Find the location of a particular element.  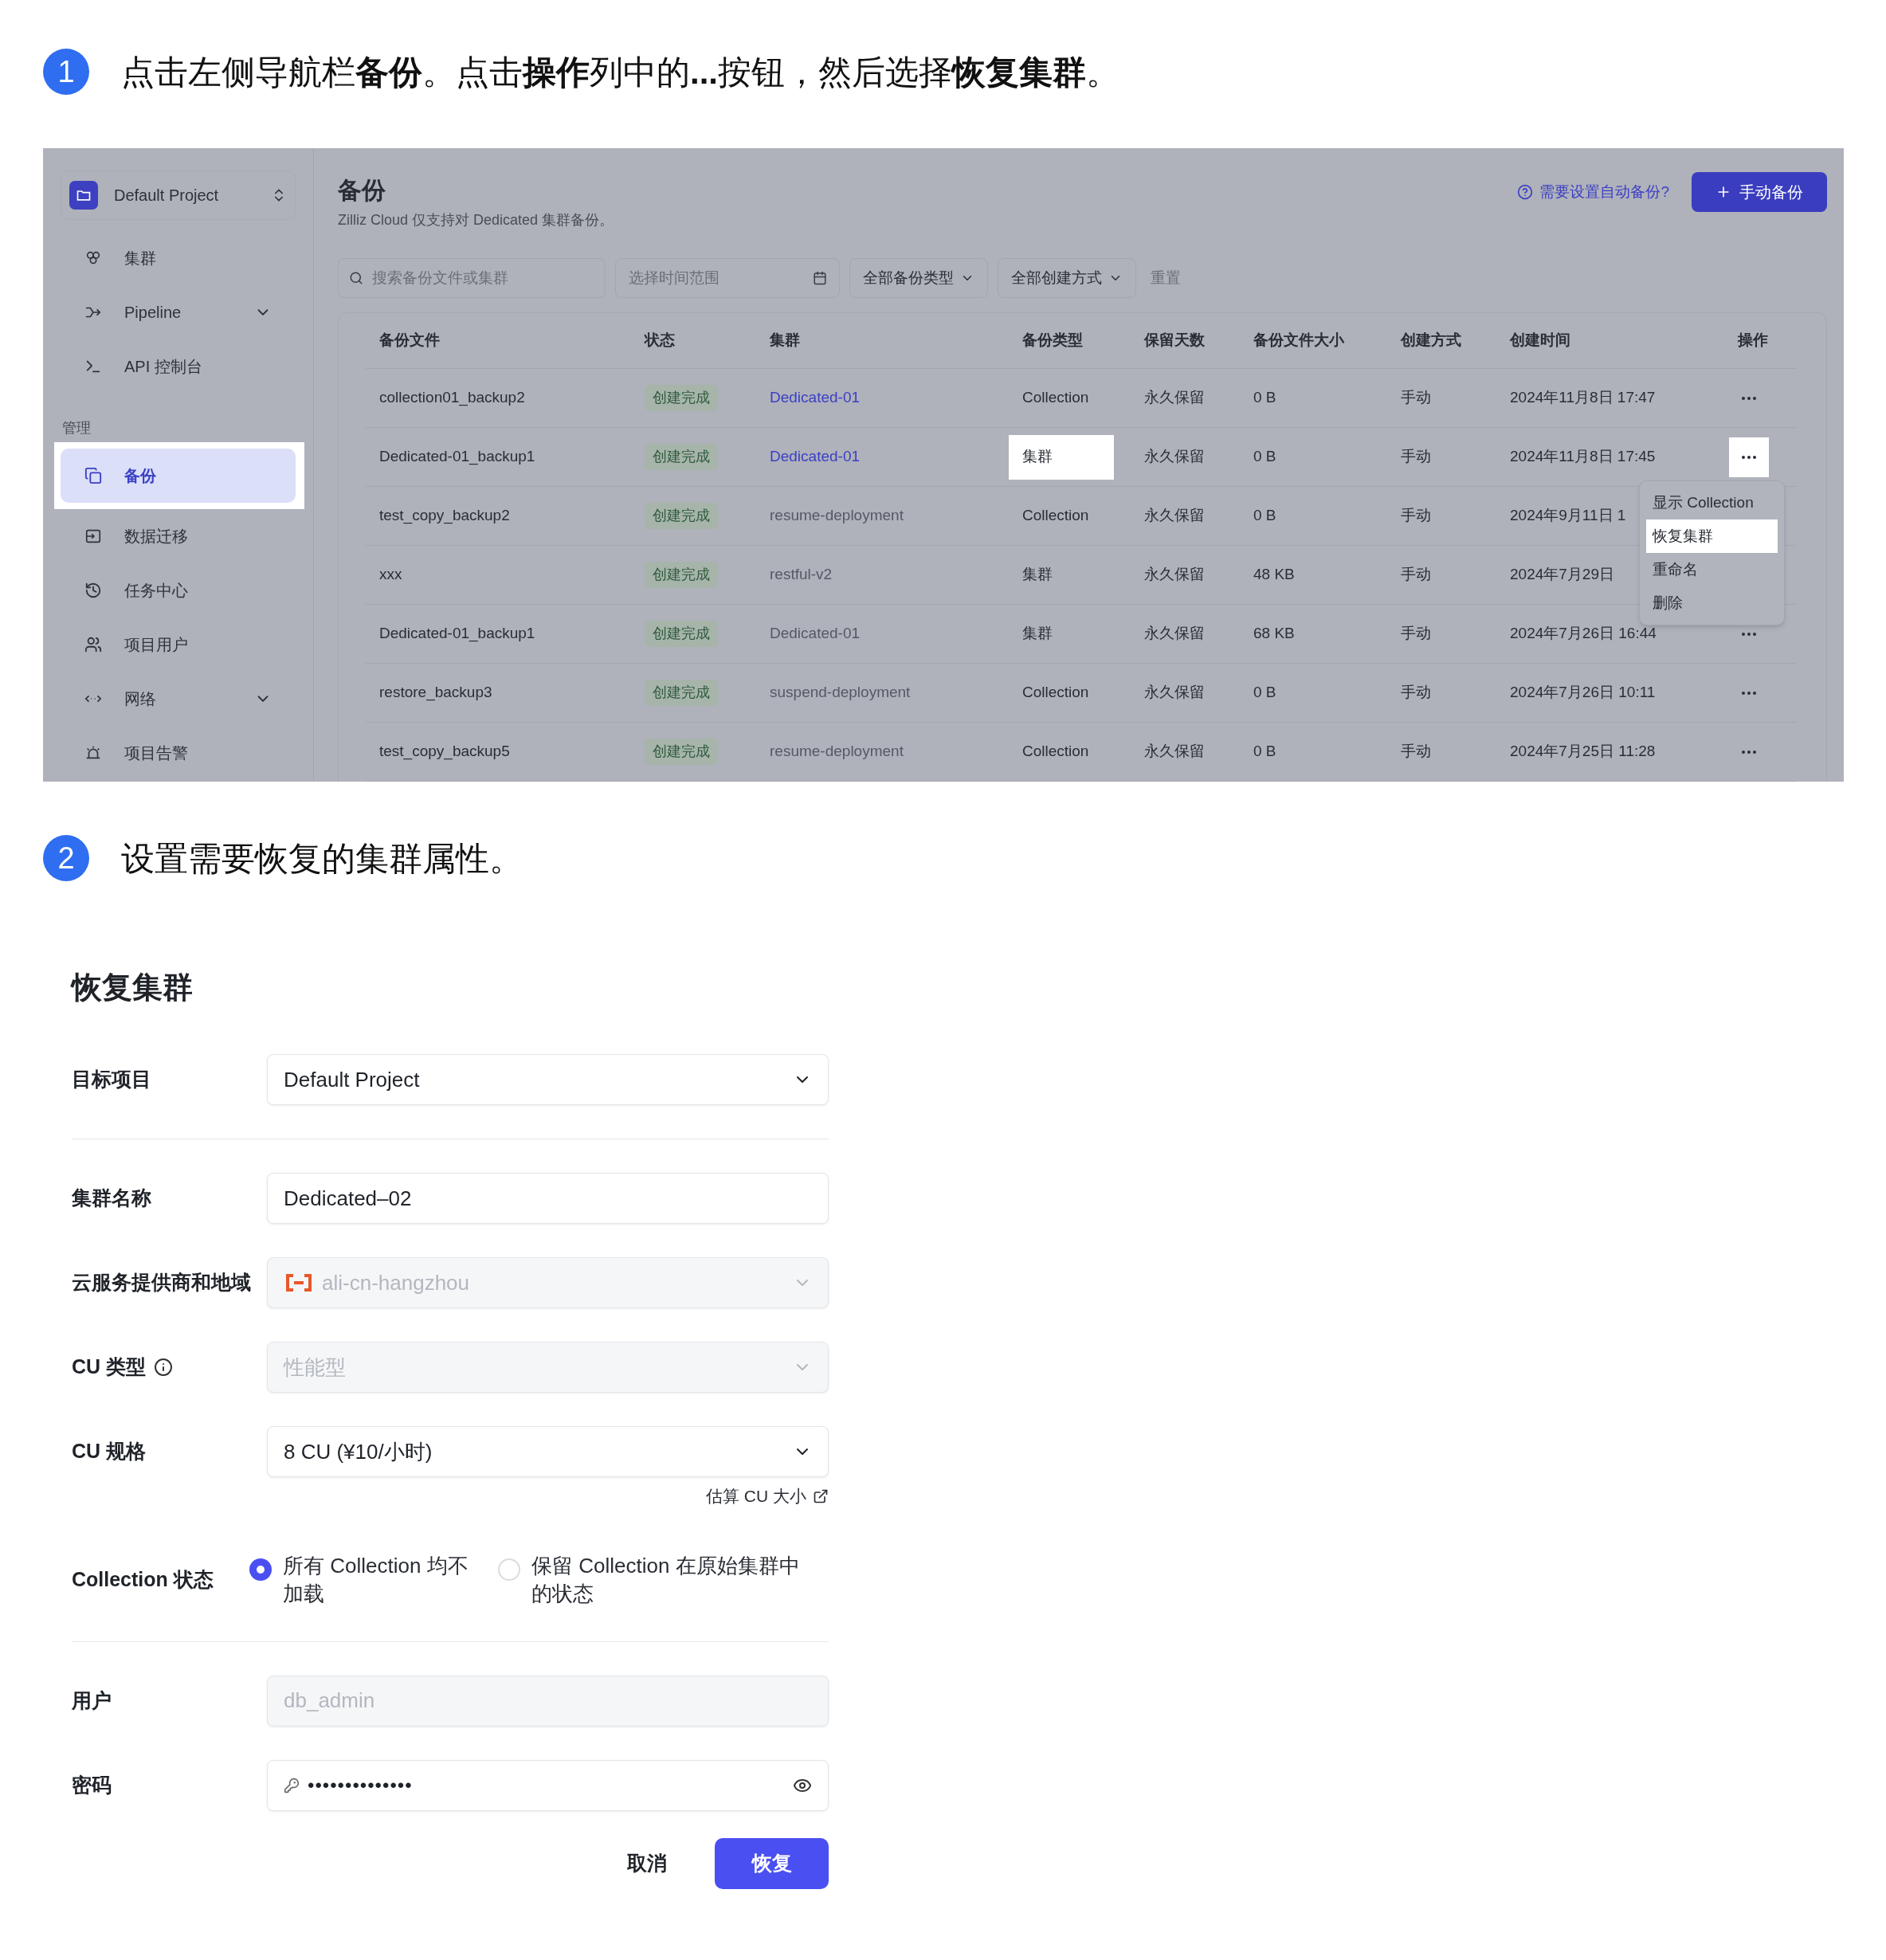

field-label: 密码 is located at coordinates (92, 1784).